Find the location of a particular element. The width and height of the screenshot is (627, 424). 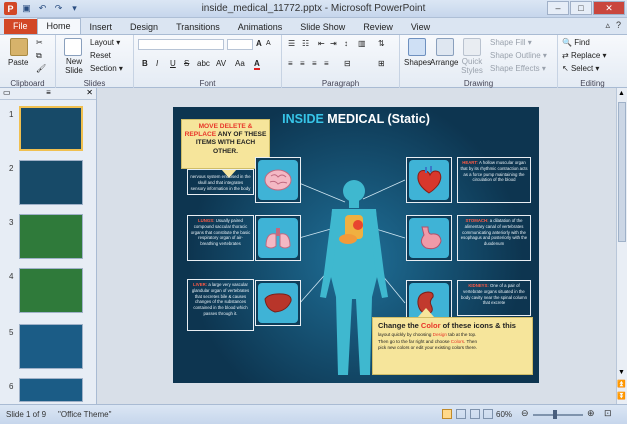

reading-view-icon is located at coordinates (475, 414).